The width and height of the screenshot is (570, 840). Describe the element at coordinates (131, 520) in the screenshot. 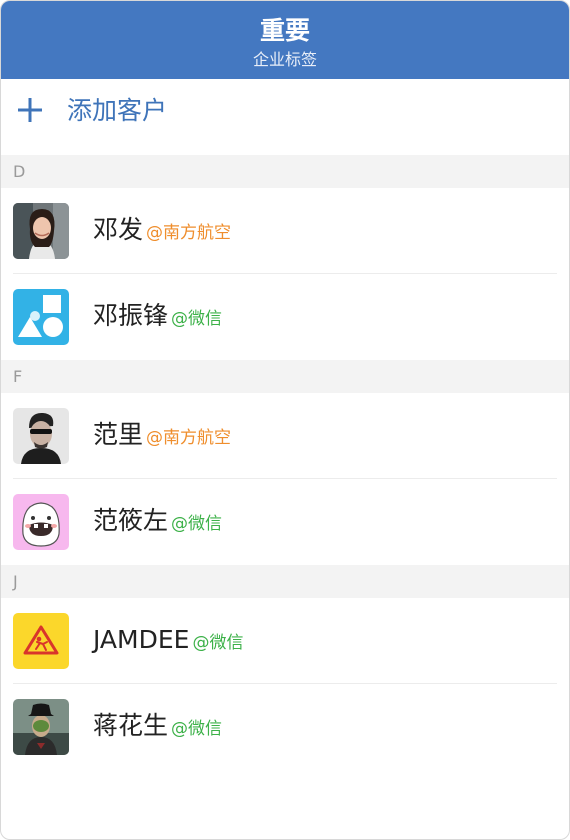

I see `contact-name: 范筱左` at that location.